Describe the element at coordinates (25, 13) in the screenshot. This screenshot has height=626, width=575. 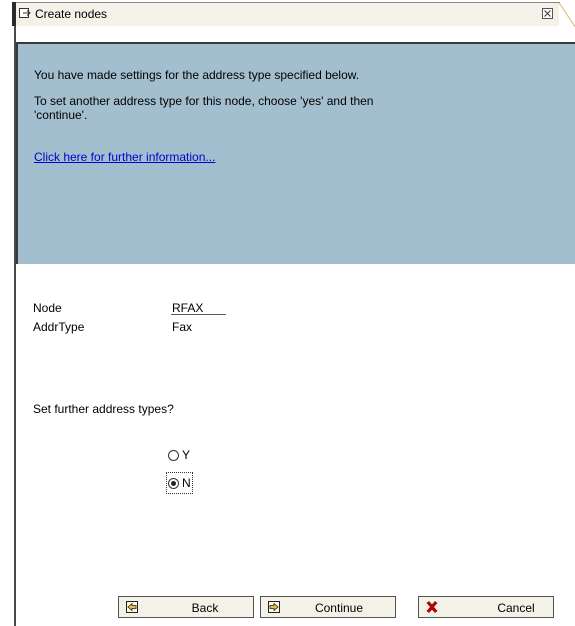
I see `dialog-window-icon` at that location.